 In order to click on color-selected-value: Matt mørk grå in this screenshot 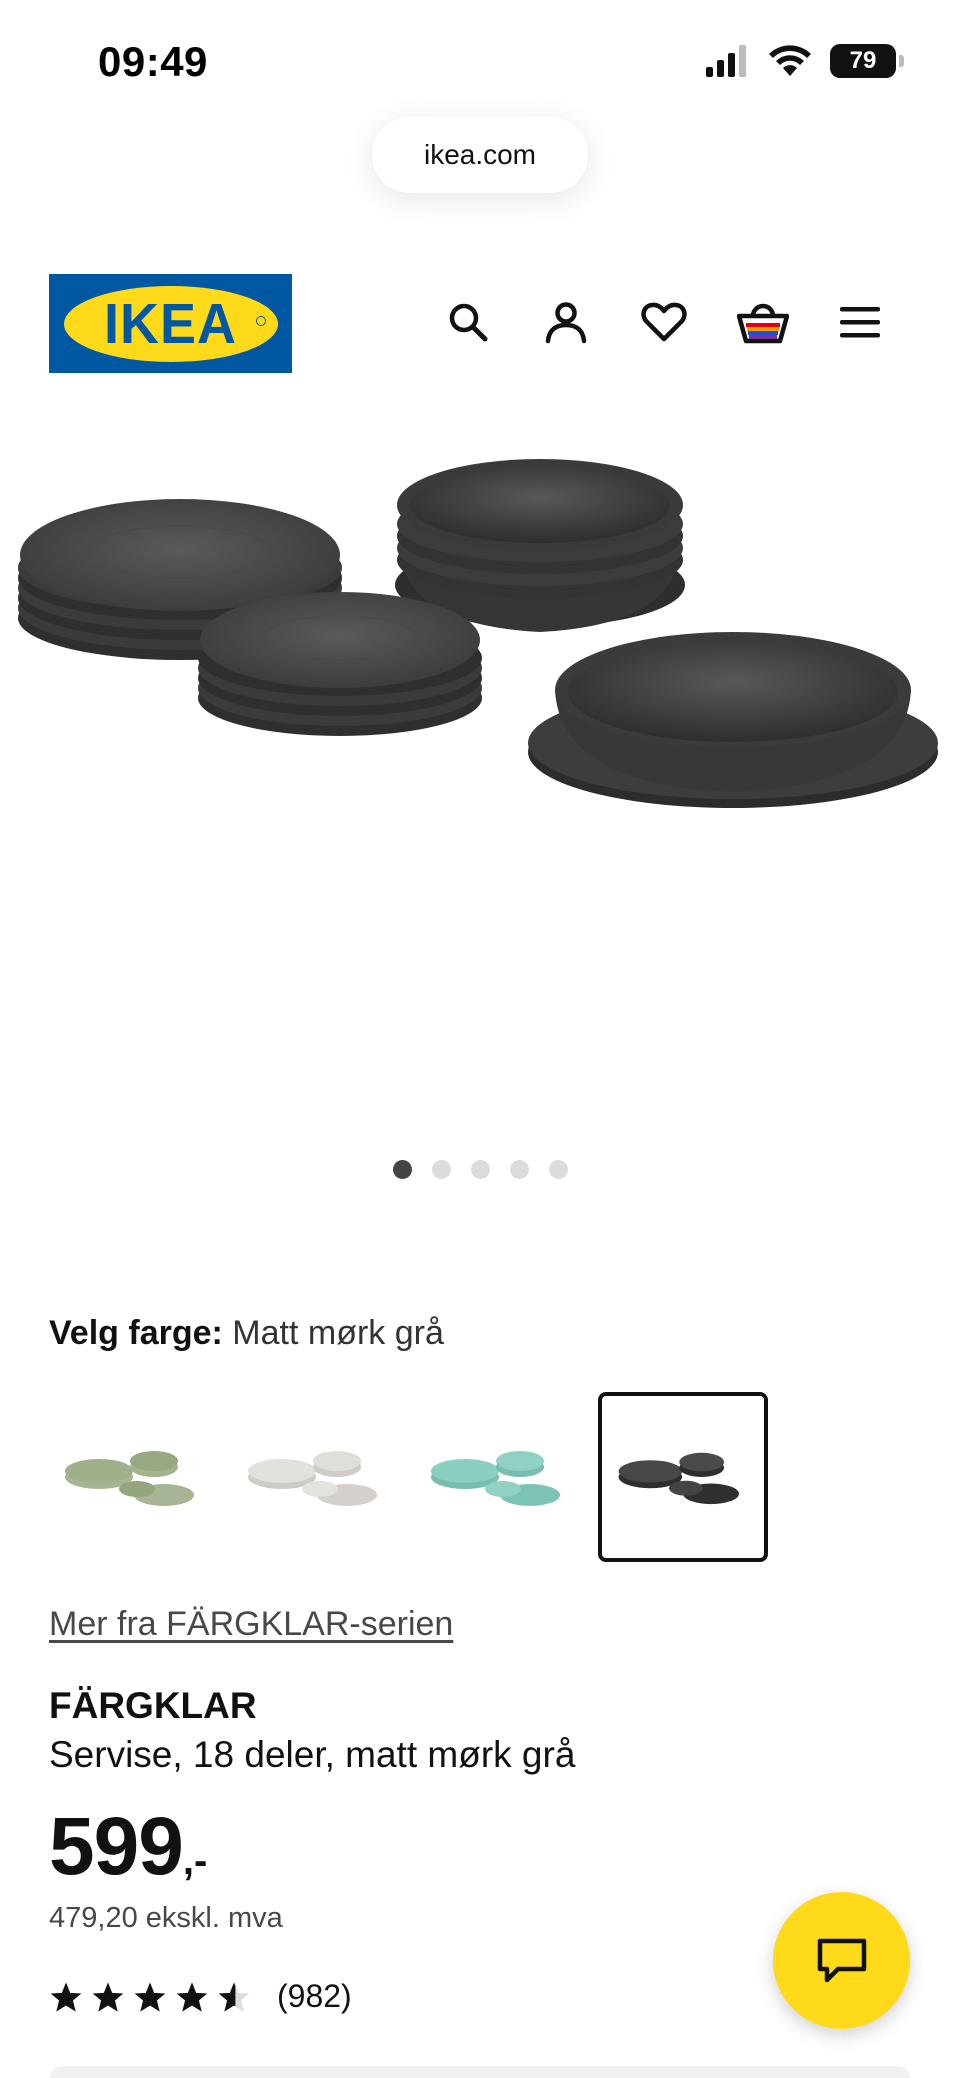, I will do `click(338, 1333)`.